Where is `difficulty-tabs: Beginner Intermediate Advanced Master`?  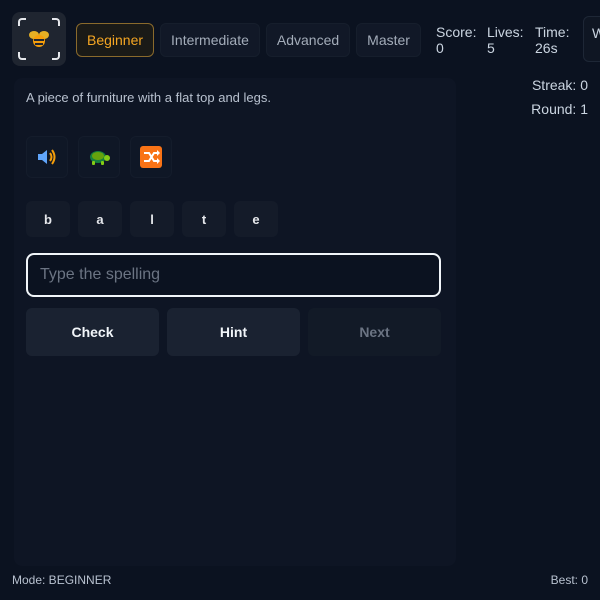
difficulty-tabs: Beginner Intermediate Advanced Master is located at coordinates (248, 40).